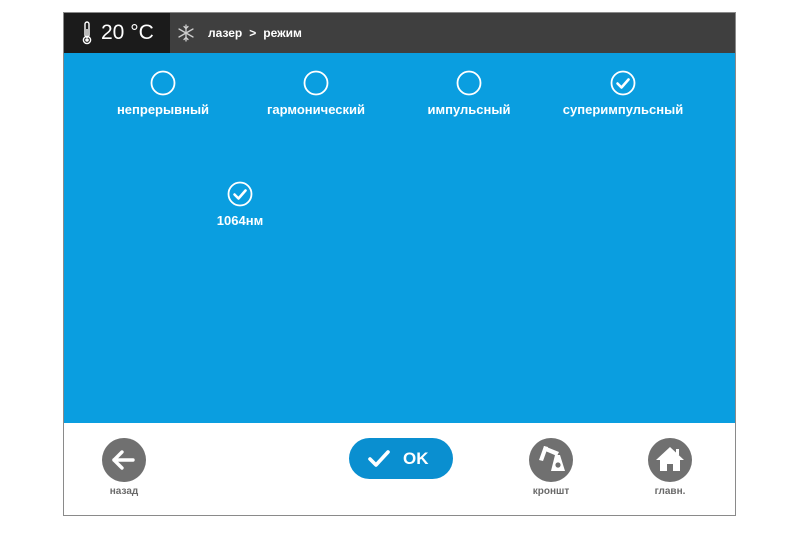 The width and height of the screenshot is (800, 533). I want to click on articulated-arm-icon, so click(551, 460).